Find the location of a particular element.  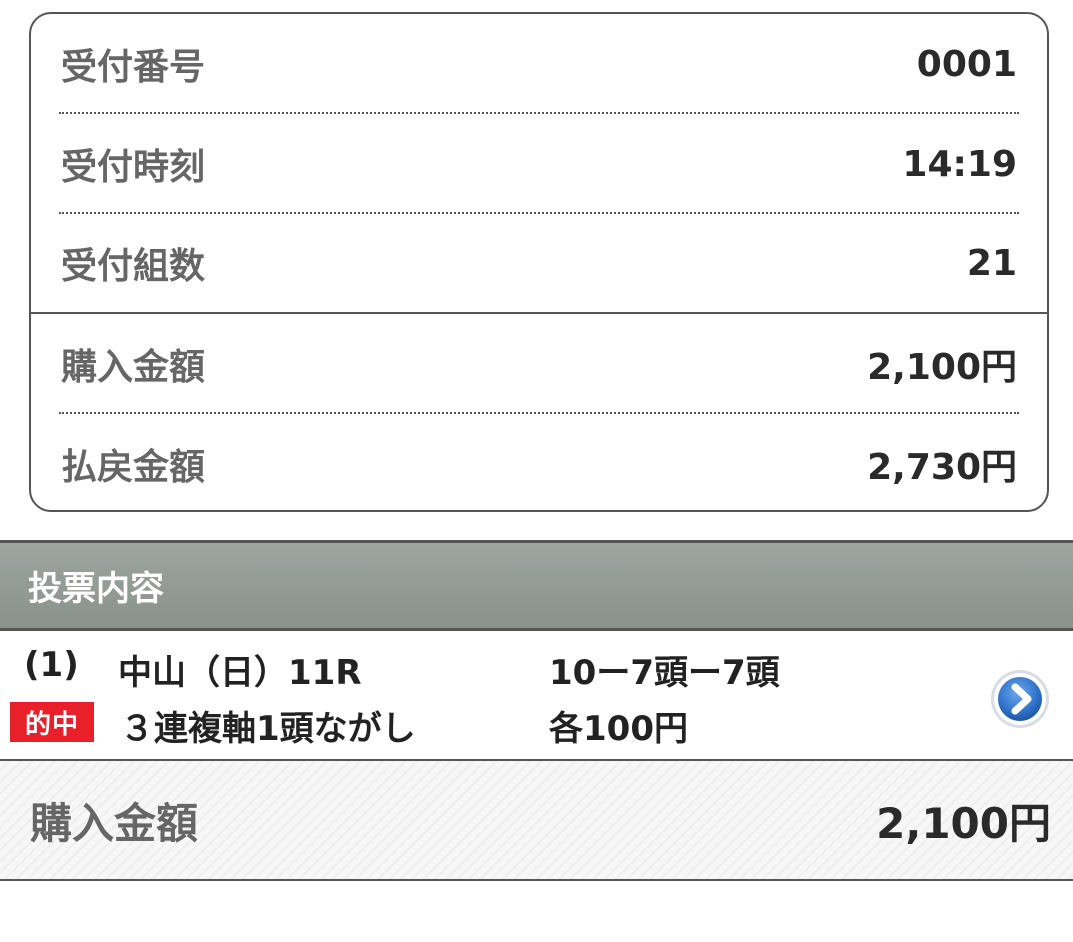

bet-combination: 10ー7頭ー7頭 is located at coordinates (664, 673).